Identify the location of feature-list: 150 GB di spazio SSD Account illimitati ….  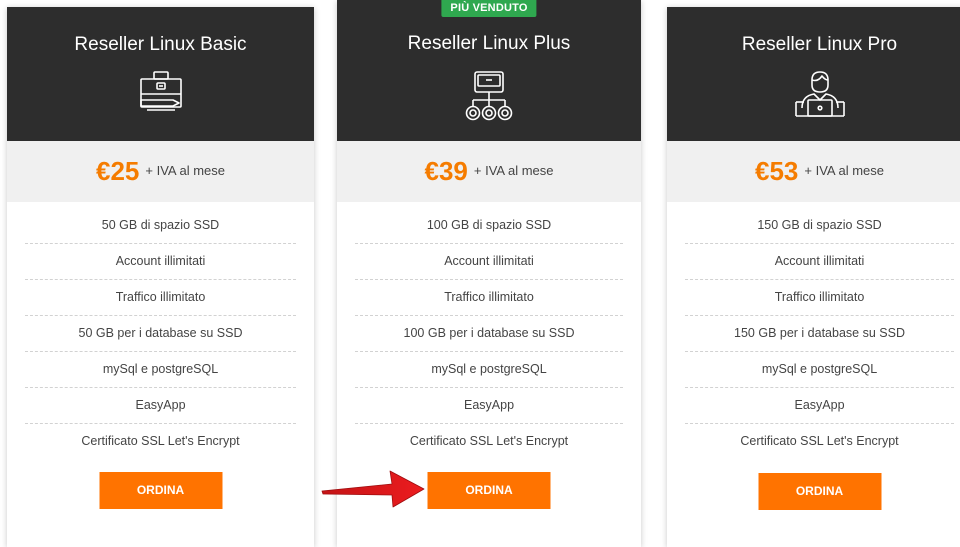
(813, 330).